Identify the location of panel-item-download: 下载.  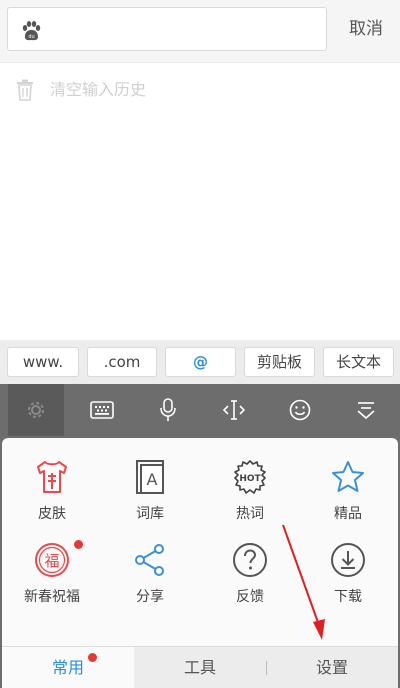
(348, 577).